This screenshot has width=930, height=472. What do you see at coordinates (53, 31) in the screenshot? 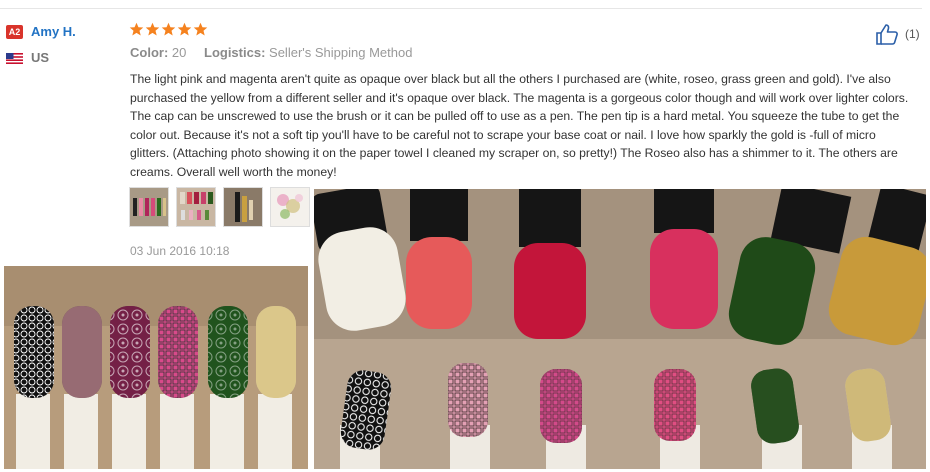
I see `reviewer-name: Amy H.` at bounding box center [53, 31].